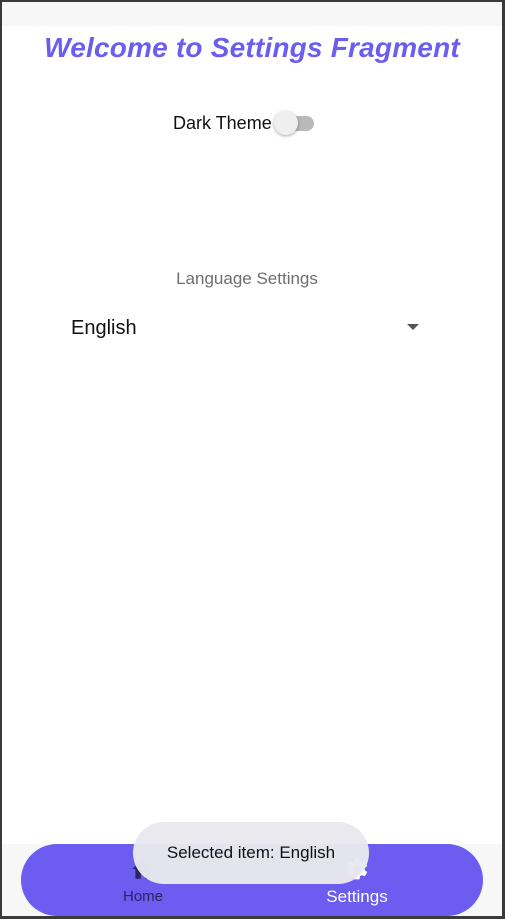 The width and height of the screenshot is (505, 919). I want to click on language-dropdown: English, so click(242, 328).